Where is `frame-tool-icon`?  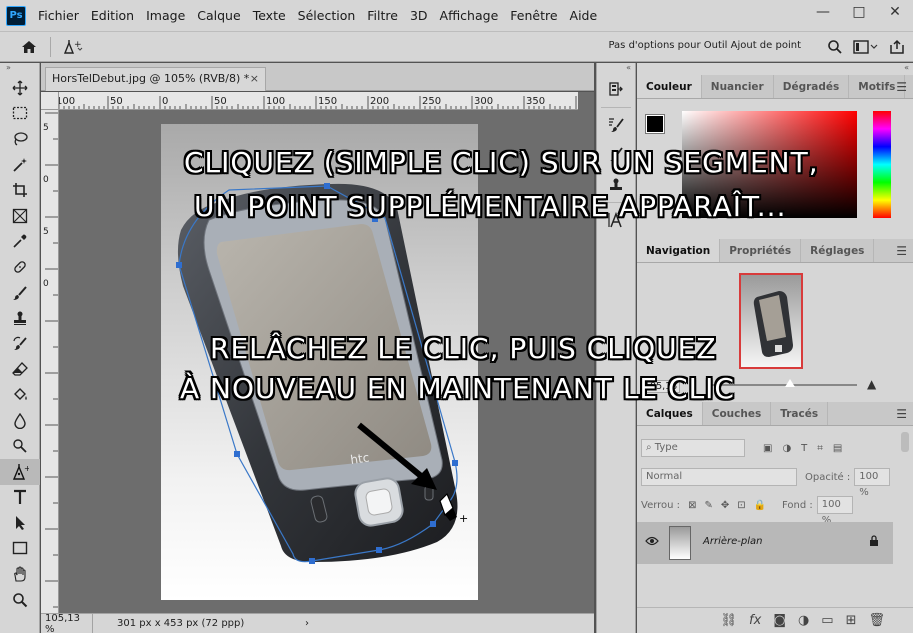
frame-tool-icon is located at coordinates (20, 216).